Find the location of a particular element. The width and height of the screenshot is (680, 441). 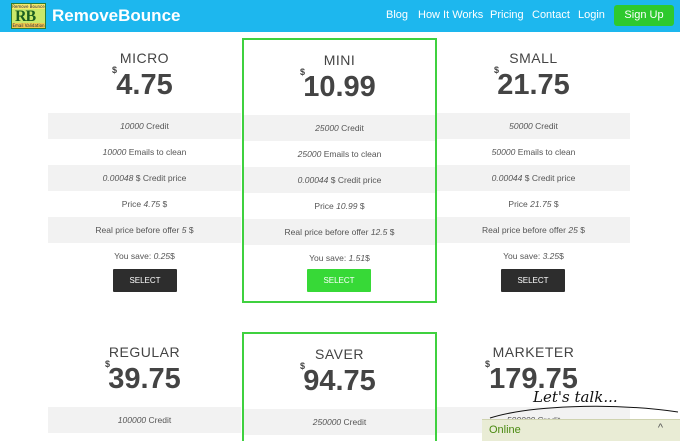

you-save-value: 0.25 is located at coordinates (162, 256).